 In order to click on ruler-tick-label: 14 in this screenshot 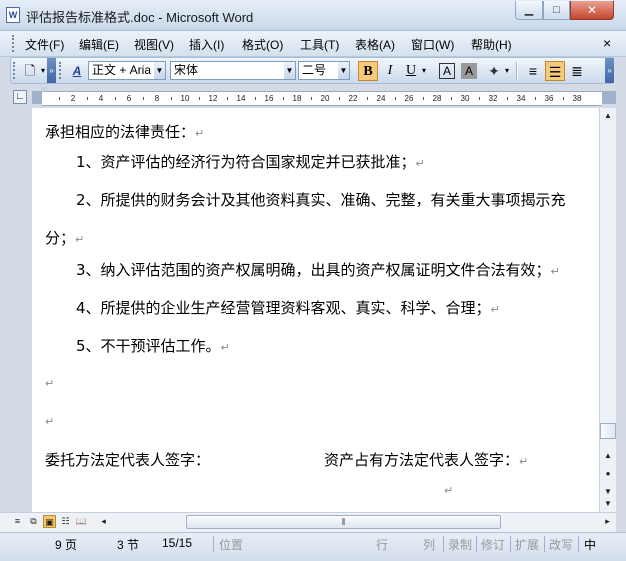, I will do `click(241, 98)`.